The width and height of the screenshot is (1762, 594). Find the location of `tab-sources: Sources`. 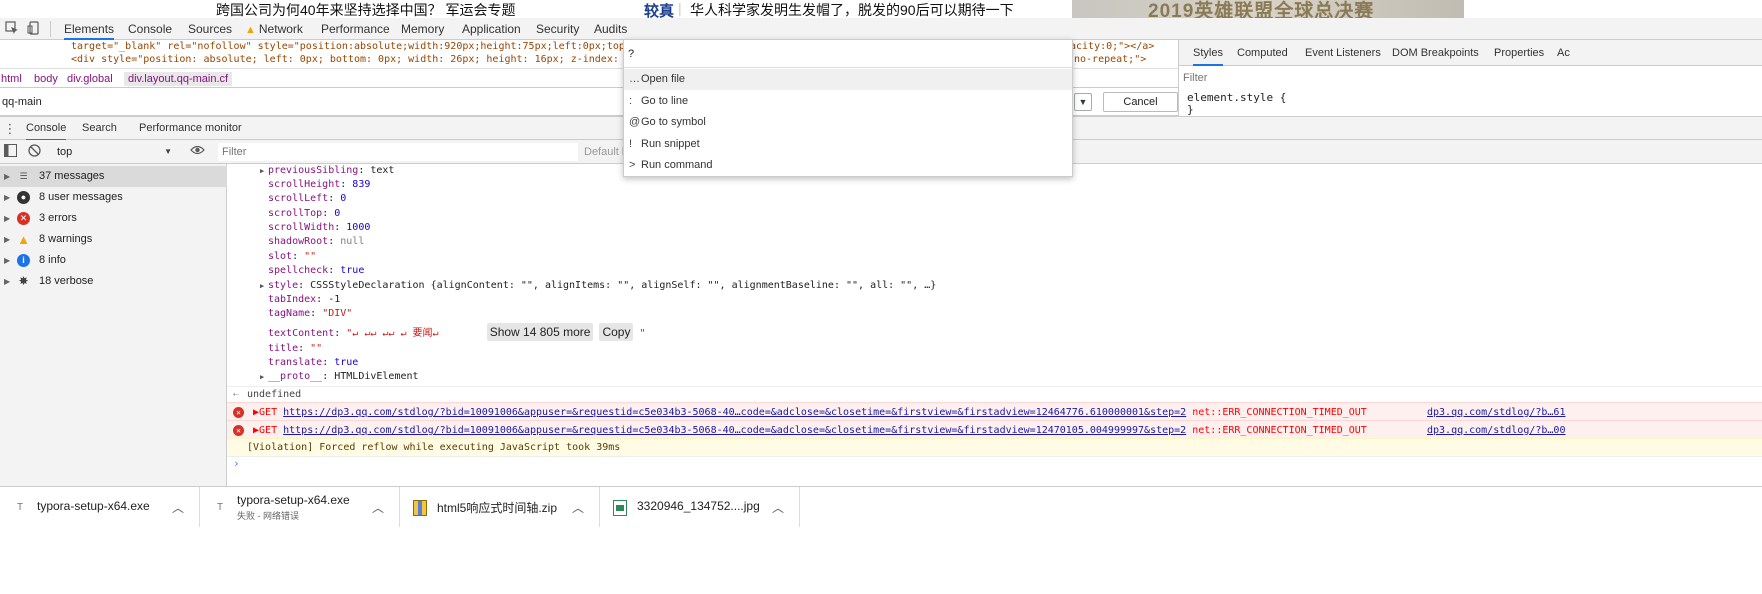

tab-sources: Sources is located at coordinates (210, 29).